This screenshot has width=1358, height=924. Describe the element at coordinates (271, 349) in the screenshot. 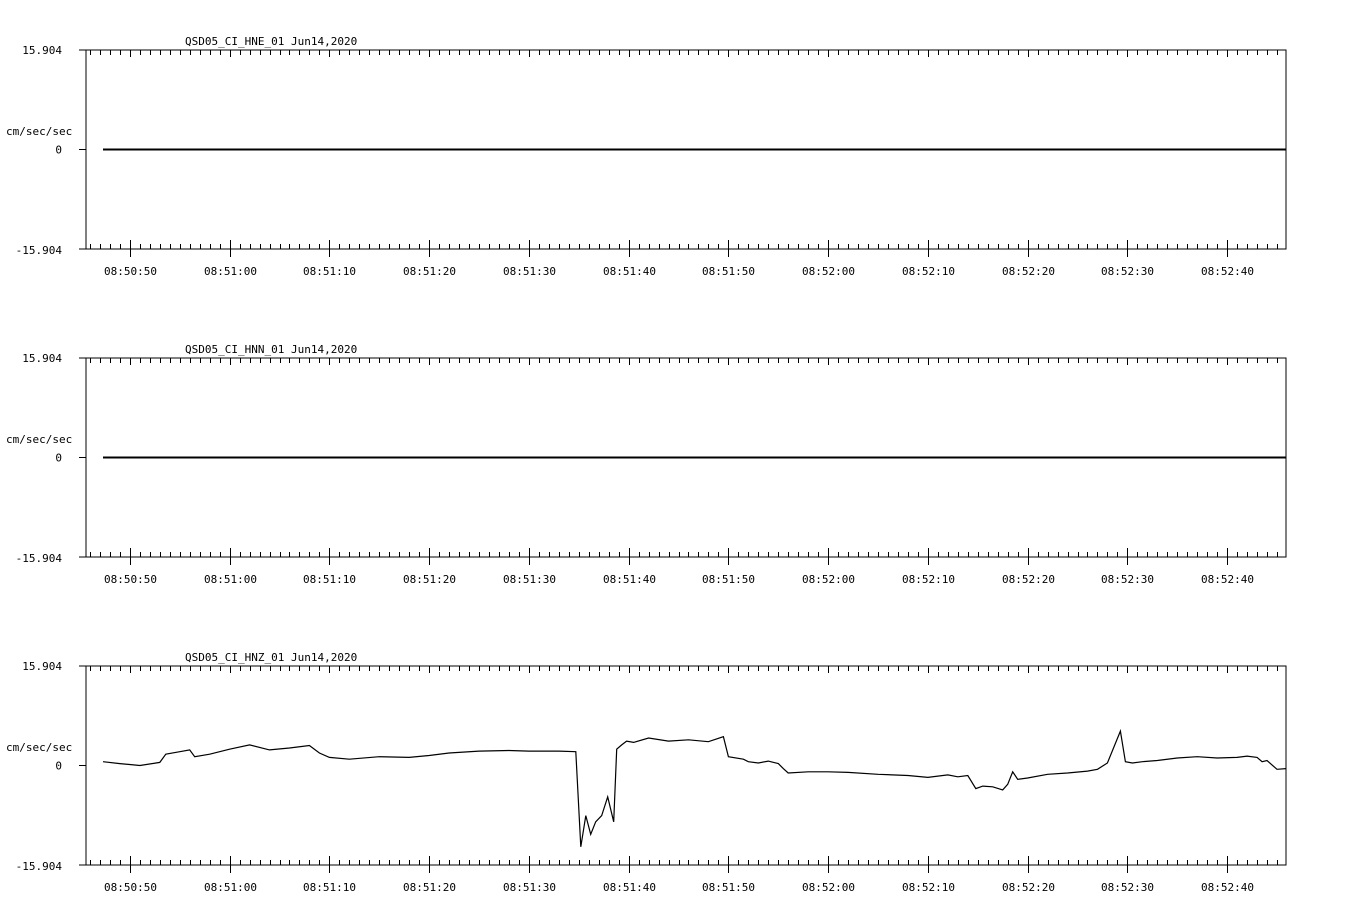

I see `chart-title: QSD05_CI_HNN_01 Jun14,2020` at that location.